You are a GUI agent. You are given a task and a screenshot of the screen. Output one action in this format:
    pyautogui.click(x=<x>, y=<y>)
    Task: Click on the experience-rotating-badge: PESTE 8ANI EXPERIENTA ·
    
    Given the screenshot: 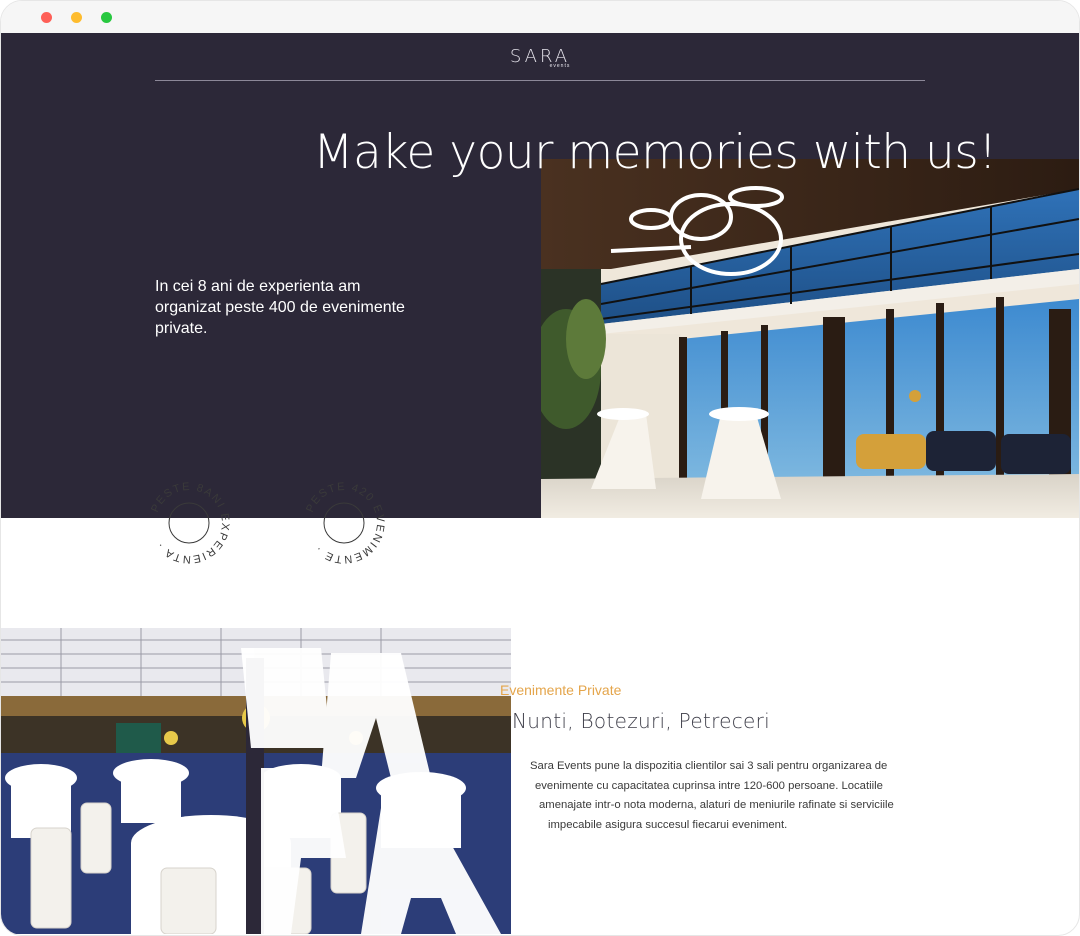 What is the action you would take?
    pyautogui.click(x=190, y=523)
    